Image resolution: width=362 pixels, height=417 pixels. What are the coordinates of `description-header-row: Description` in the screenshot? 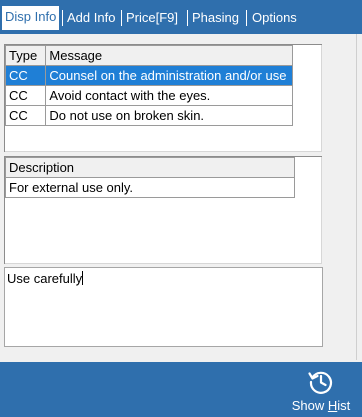 It's located at (150, 167).